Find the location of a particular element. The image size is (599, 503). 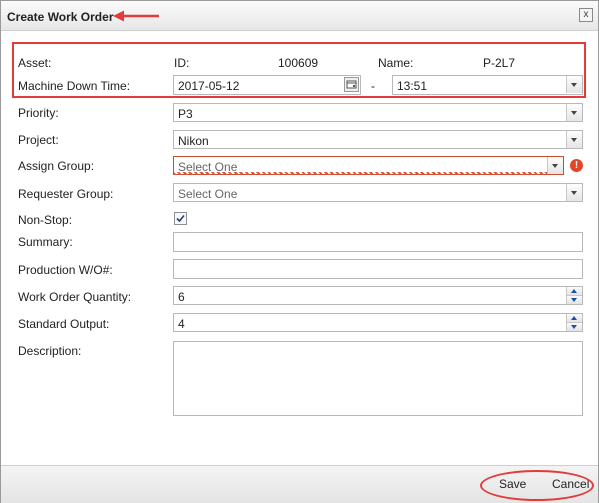

non-stop-checkbox is located at coordinates (180, 218).